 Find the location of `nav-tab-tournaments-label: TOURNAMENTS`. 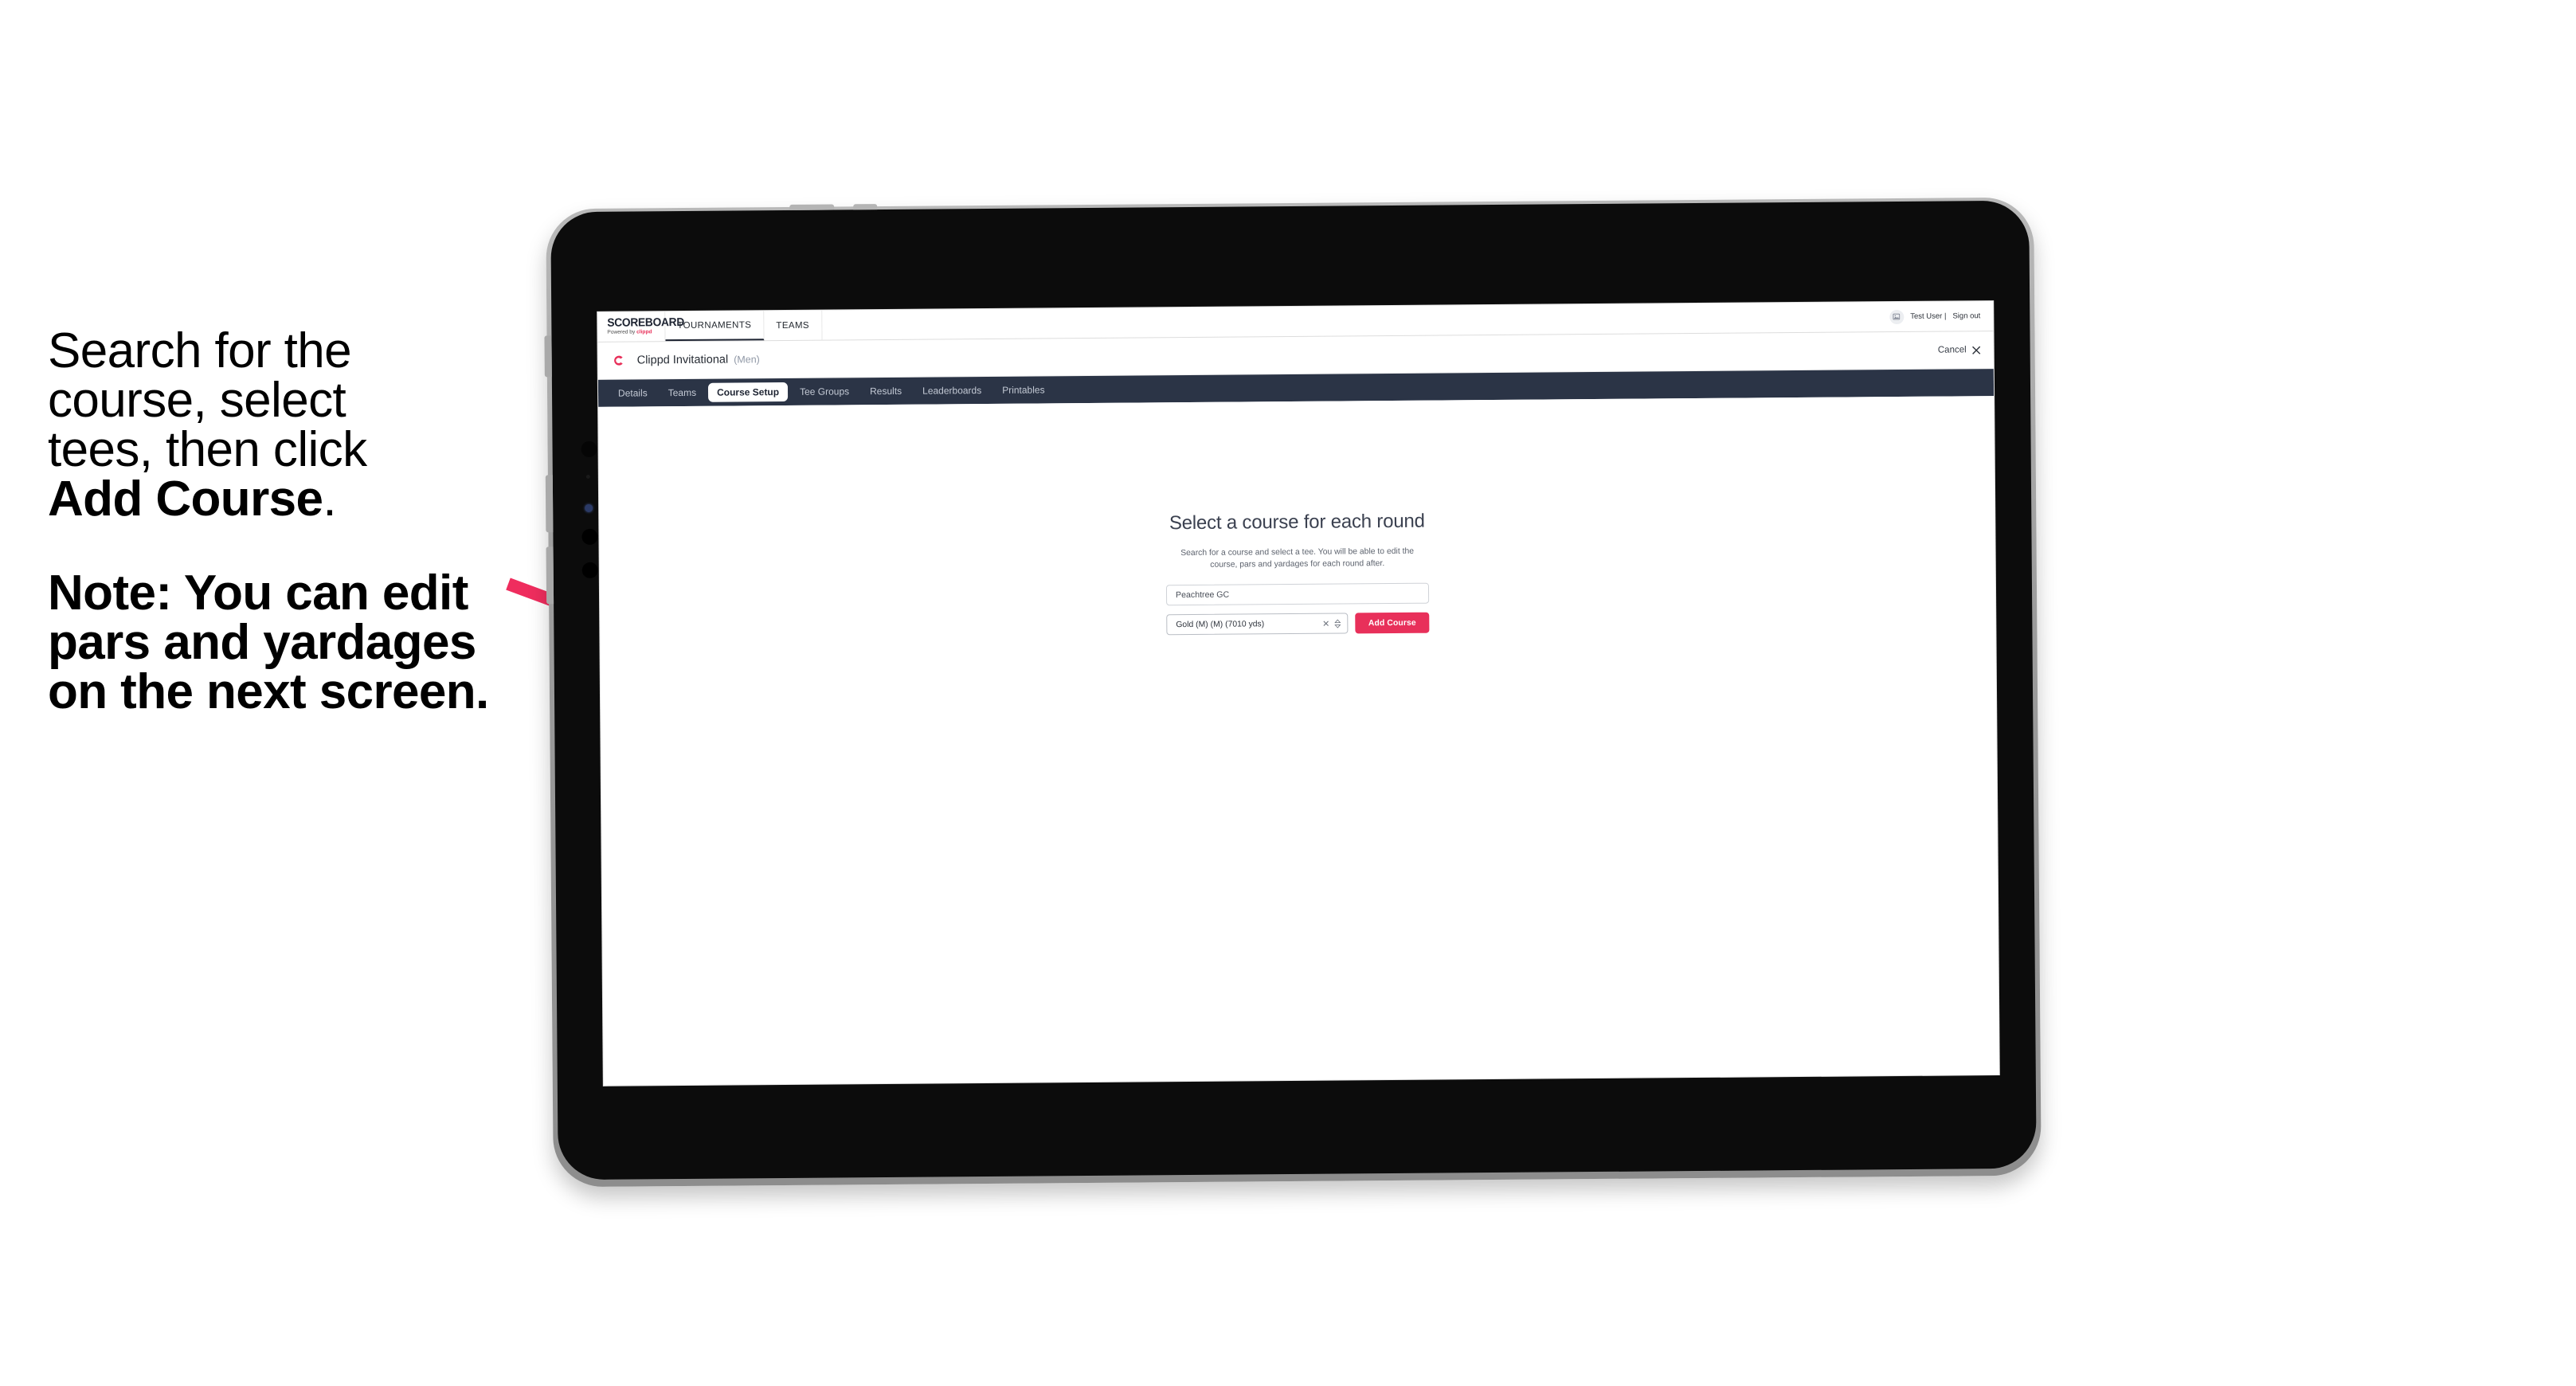

nav-tab-tournaments-label: TOURNAMENTS is located at coordinates (714, 325).